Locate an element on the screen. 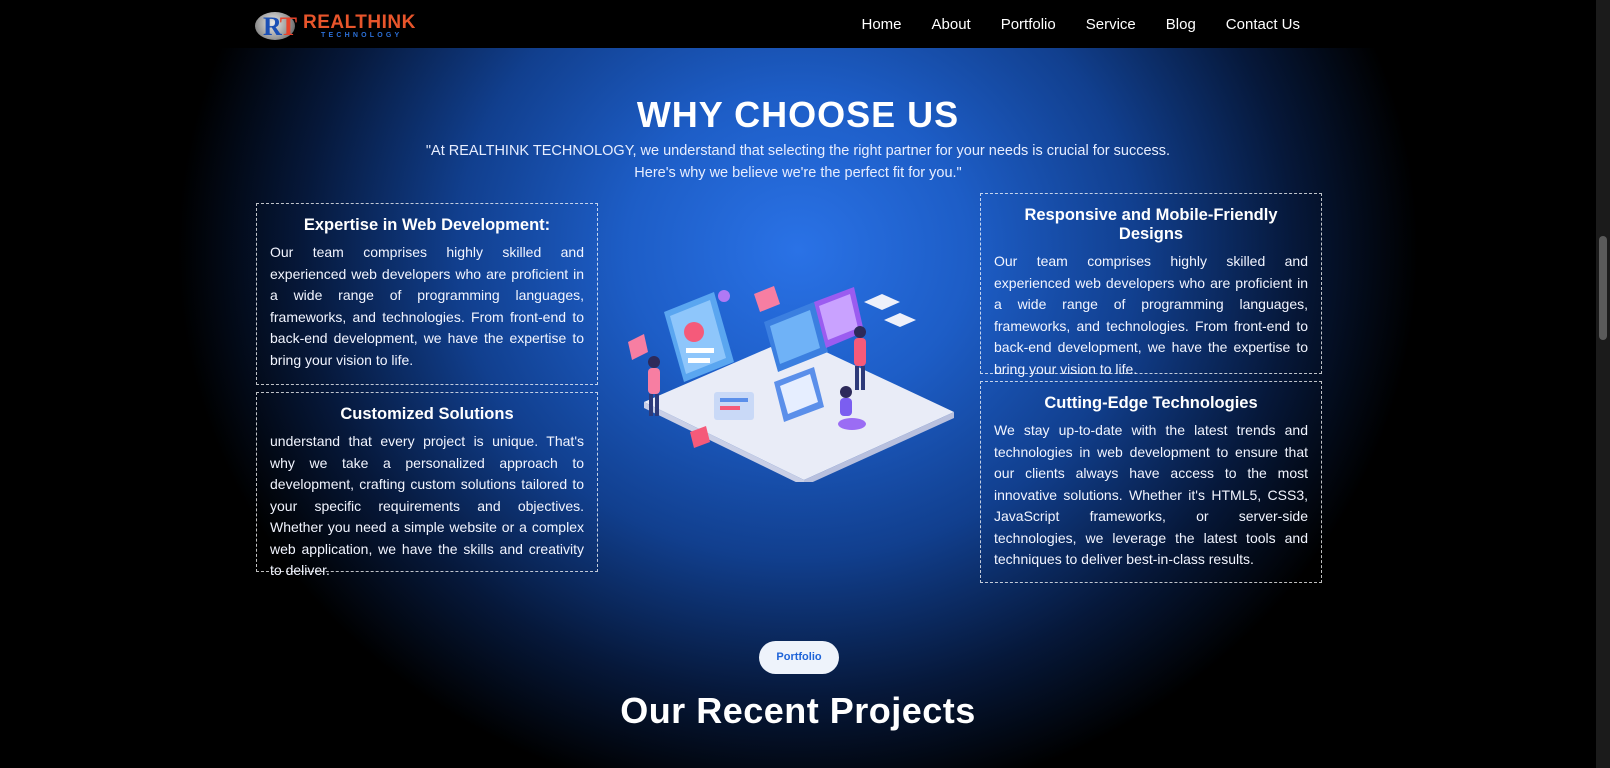  web-development-illustration is located at coordinates (788, 384).